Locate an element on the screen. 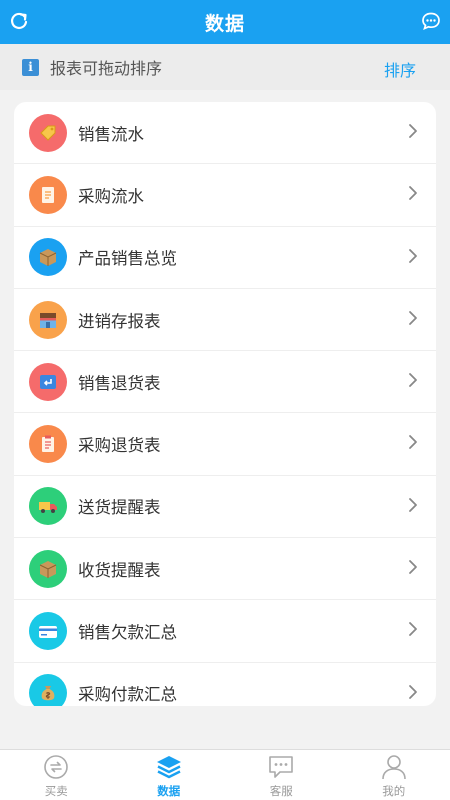 The width and height of the screenshot is (450, 800). info-icon: i is located at coordinates (30, 67).